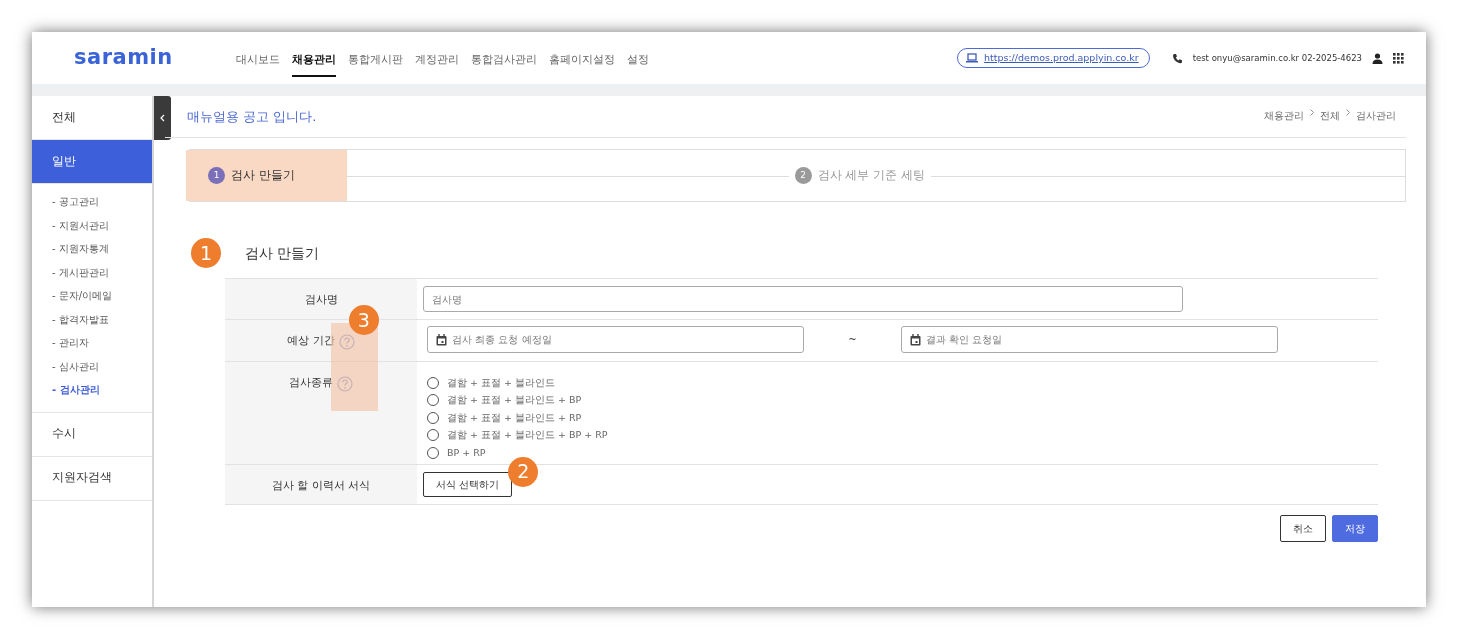  What do you see at coordinates (1377, 58) in the screenshot?
I see `person-icon` at bounding box center [1377, 58].